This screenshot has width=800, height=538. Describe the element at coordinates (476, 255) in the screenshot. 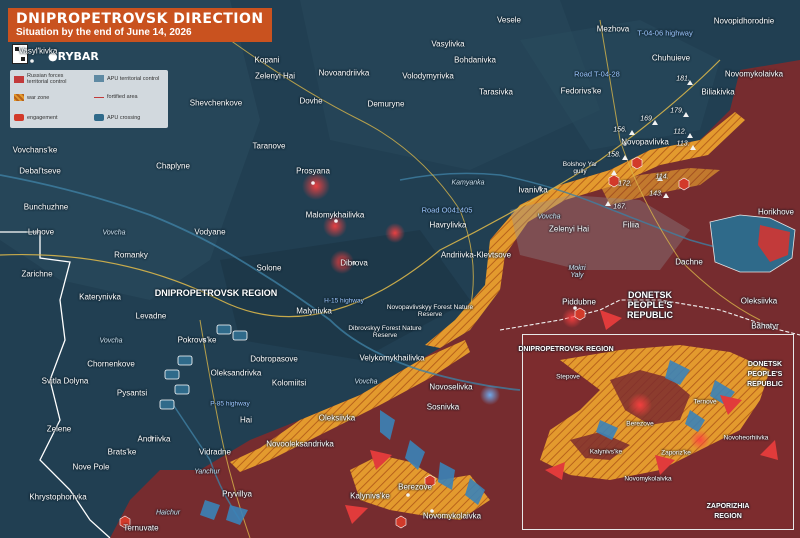

I see `settlement-label: Andriivka-Klevtsove` at that location.